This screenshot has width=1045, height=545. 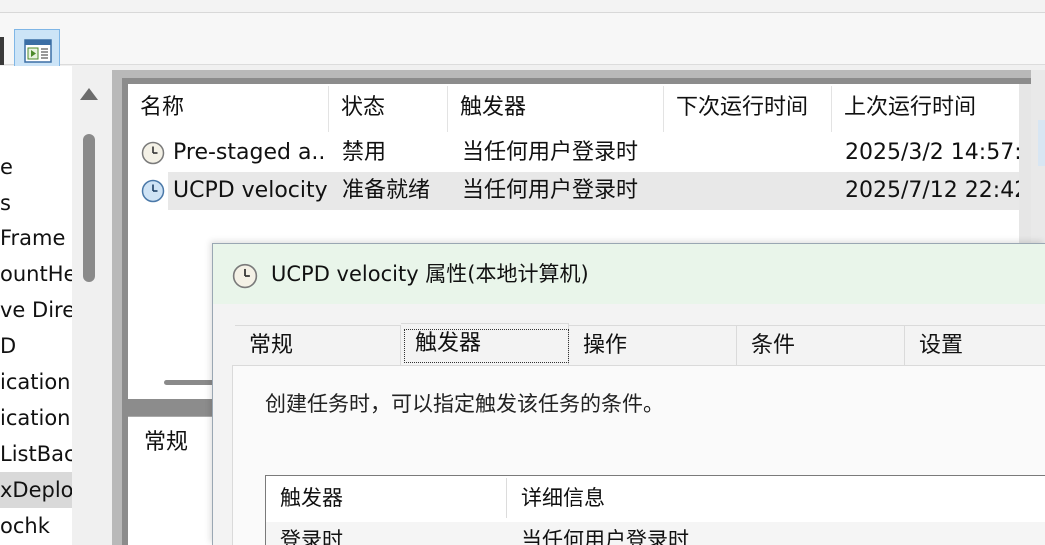 What do you see at coordinates (748, 109) in the screenshot?
I see `column-header-next-run: 下次运行时间` at bounding box center [748, 109].